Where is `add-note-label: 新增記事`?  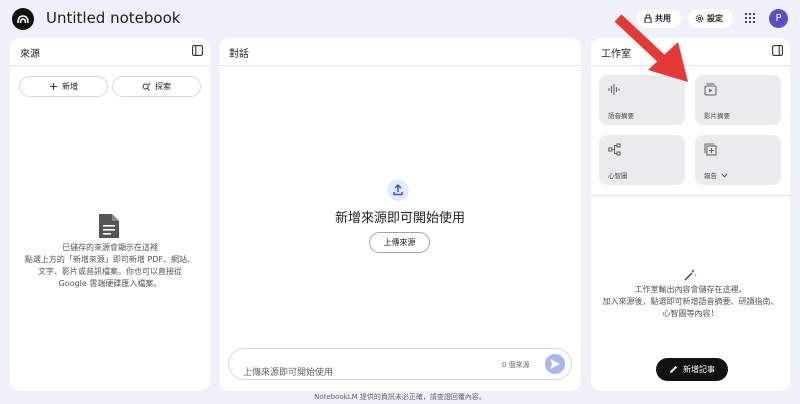 add-note-label: 新增記事 is located at coordinates (699, 369).